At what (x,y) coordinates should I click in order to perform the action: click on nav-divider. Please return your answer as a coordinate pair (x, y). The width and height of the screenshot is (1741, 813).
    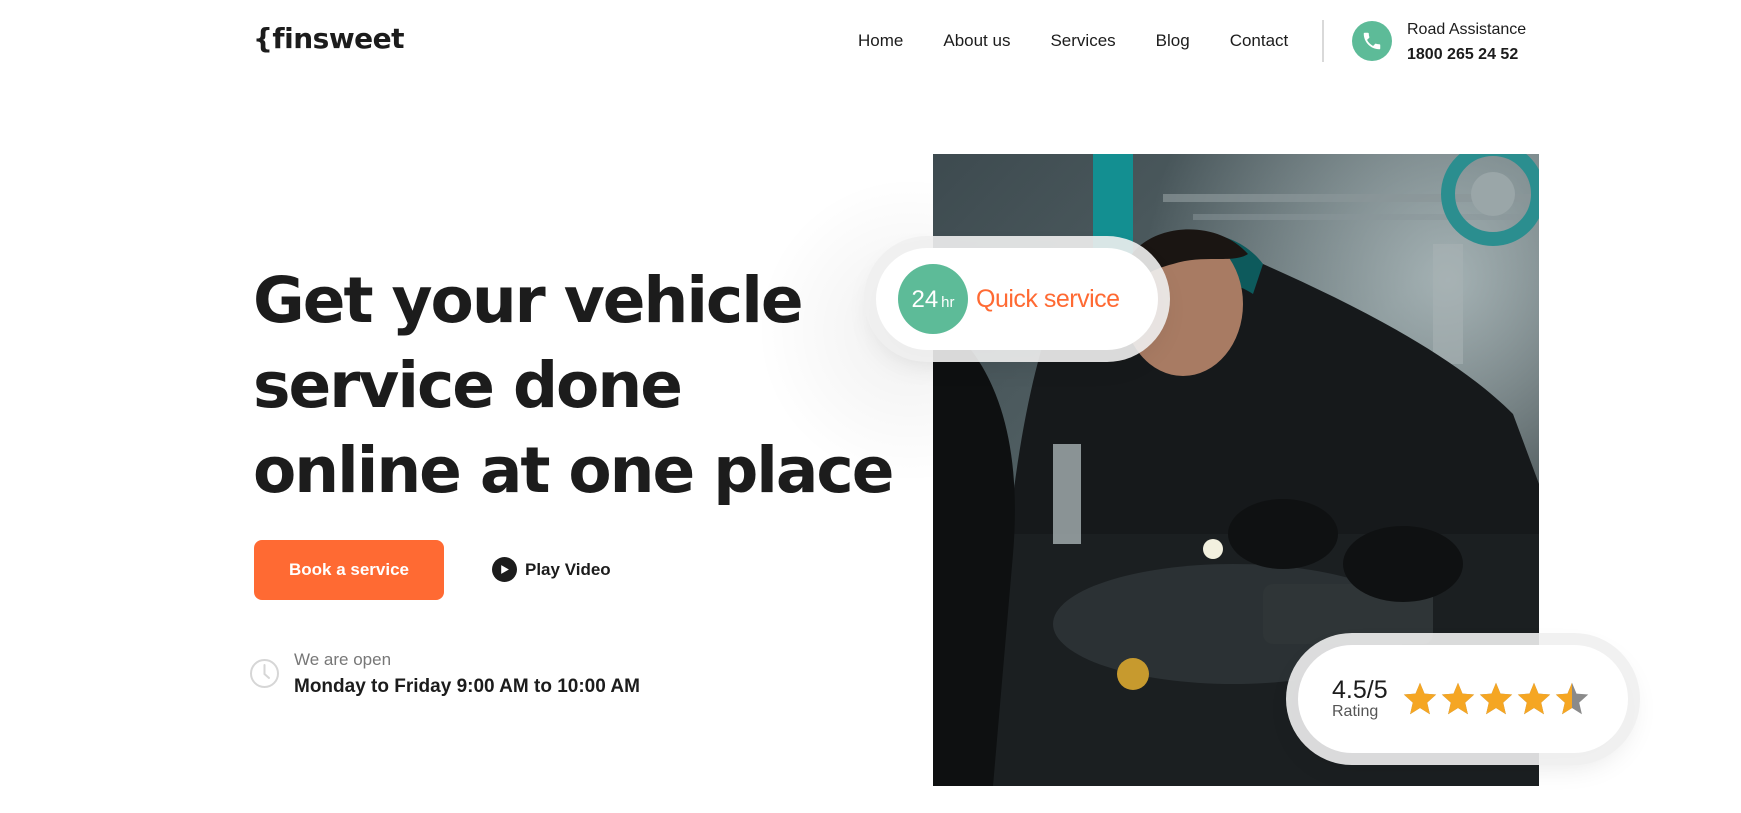
    Looking at the image, I should click on (1323, 41).